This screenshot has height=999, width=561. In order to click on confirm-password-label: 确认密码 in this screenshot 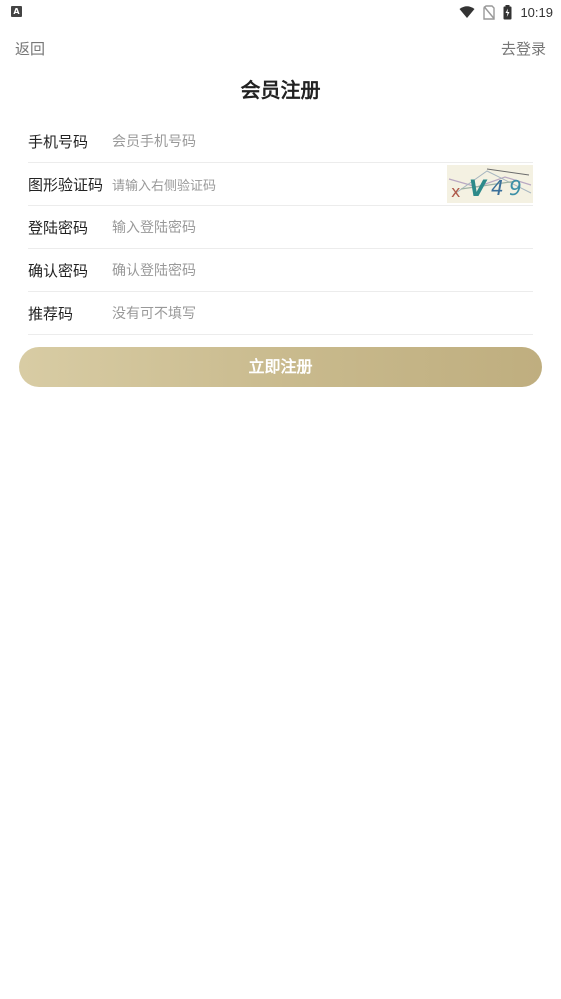, I will do `click(58, 270)`.